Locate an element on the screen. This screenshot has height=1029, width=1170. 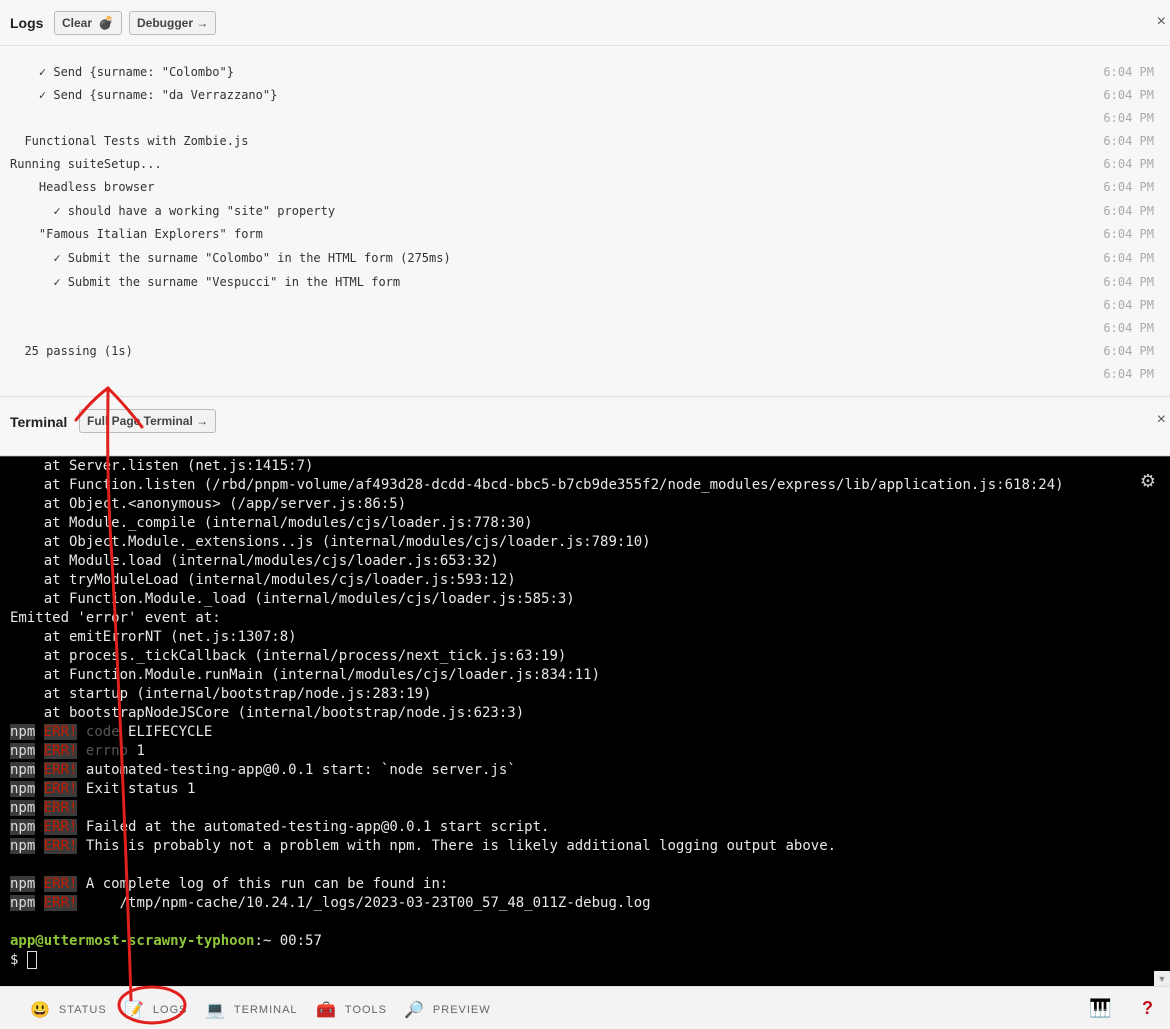
scroll-down-arrow-icon: ▼ is located at coordinates (1162, 979).